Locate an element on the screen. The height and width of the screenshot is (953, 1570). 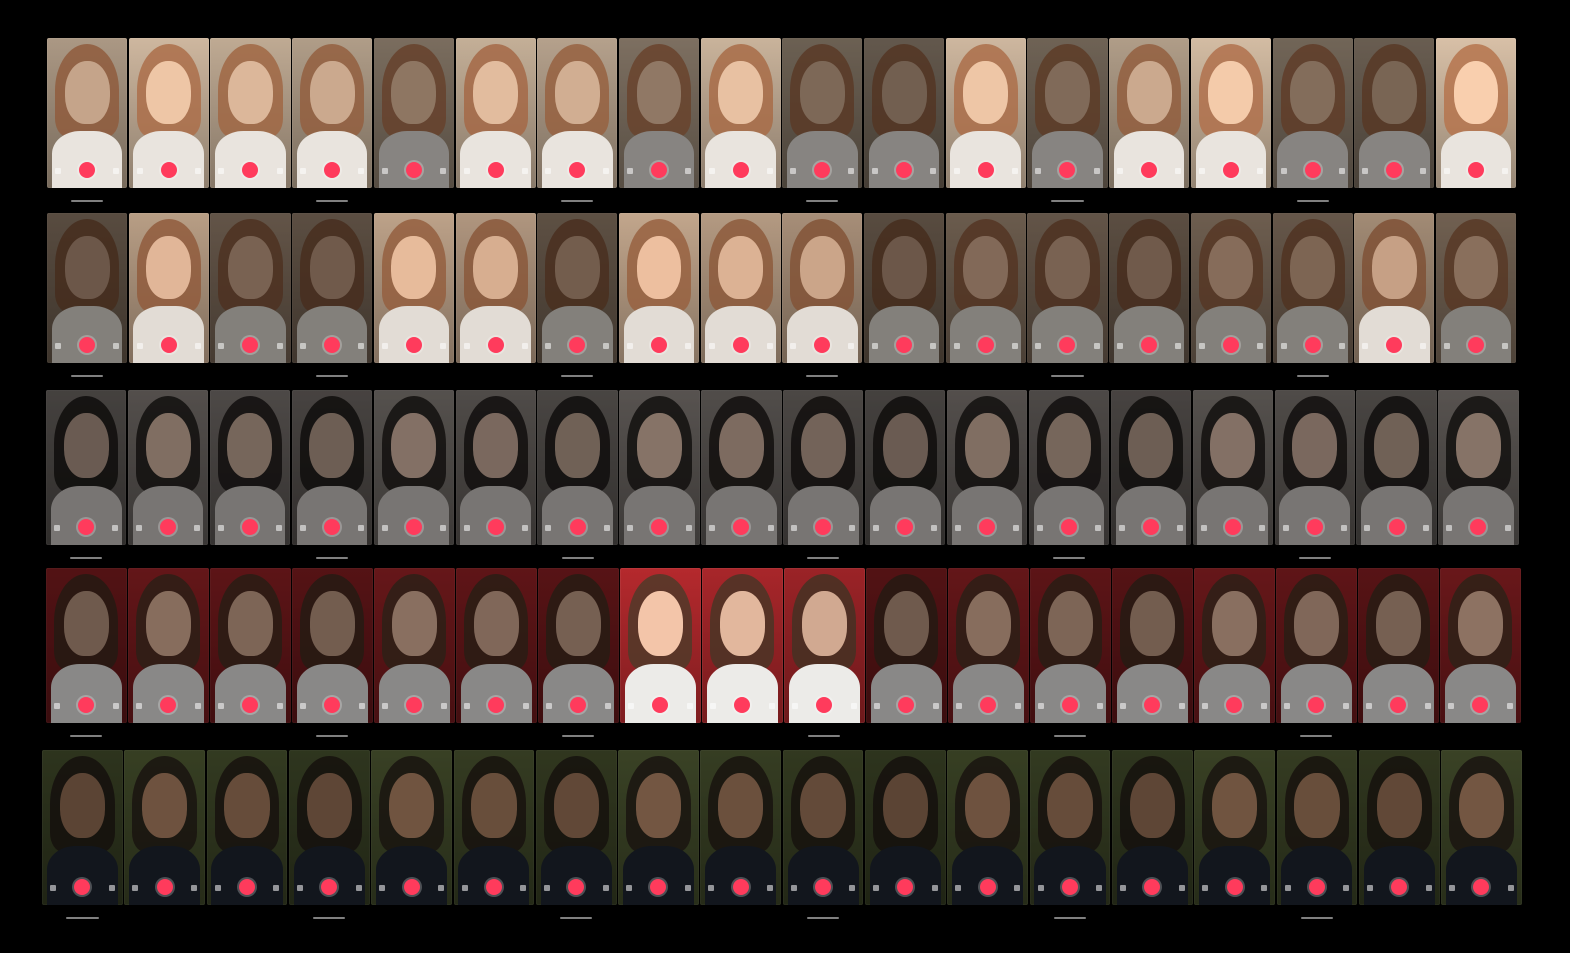
filter-tile-cartoon-dark is located at coordinates (332, 288).